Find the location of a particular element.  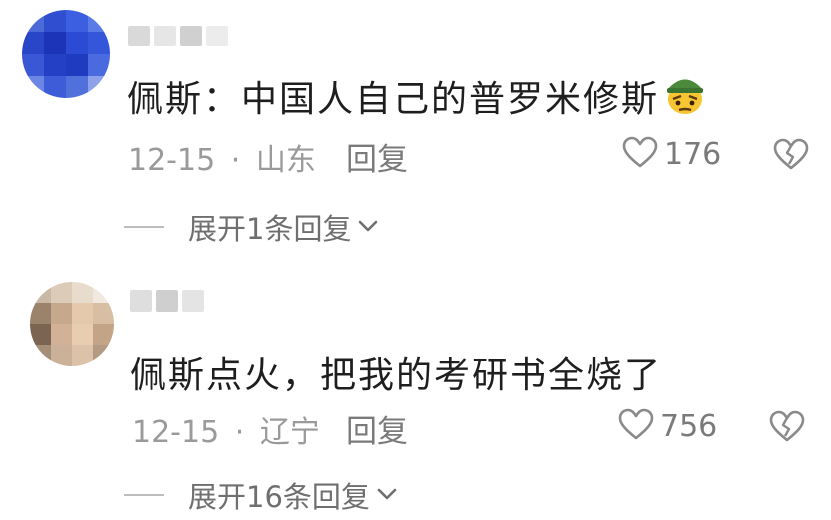

pensive-soldier-emoji-icon is located at coordinates (685, 99).